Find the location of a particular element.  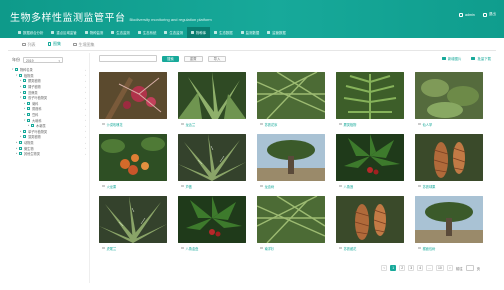

nav-item-6: 物种库 is located at coordinates (198, 32).